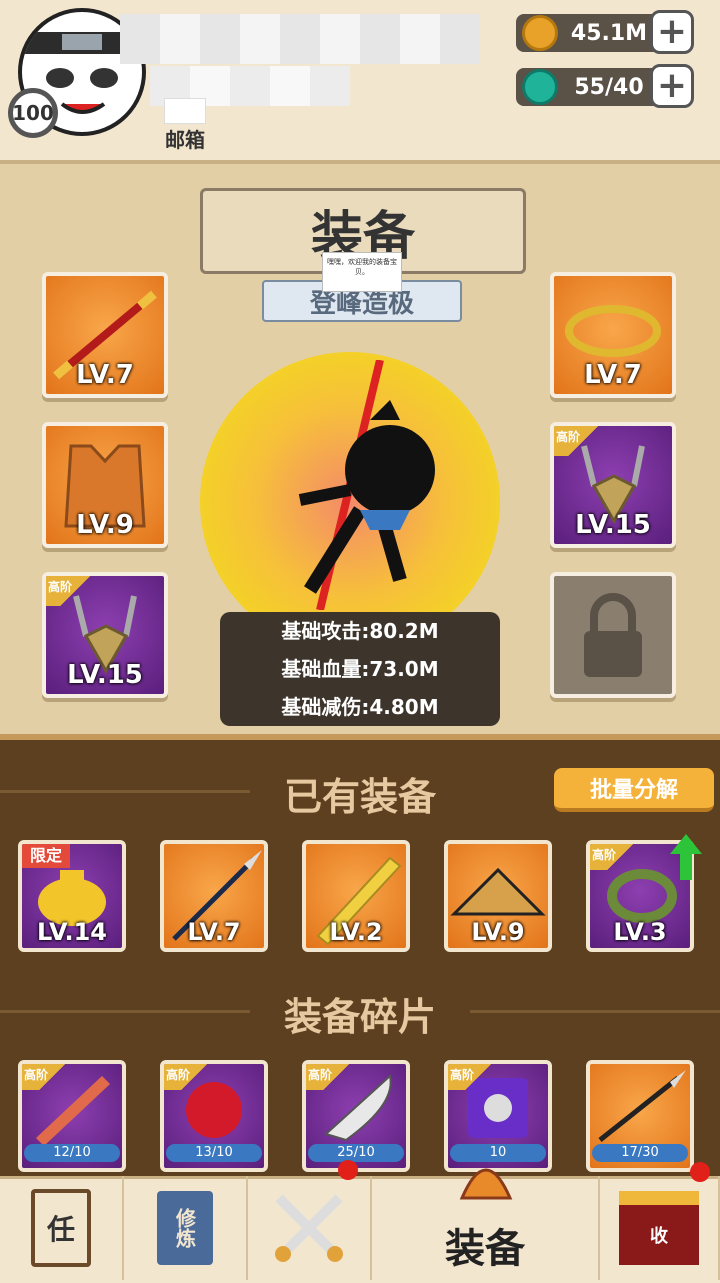 The image size is (720, 1283). Describe the element at coordinates (348, 1170) in the screenshot. I see `battle-notification-dot` at that location.